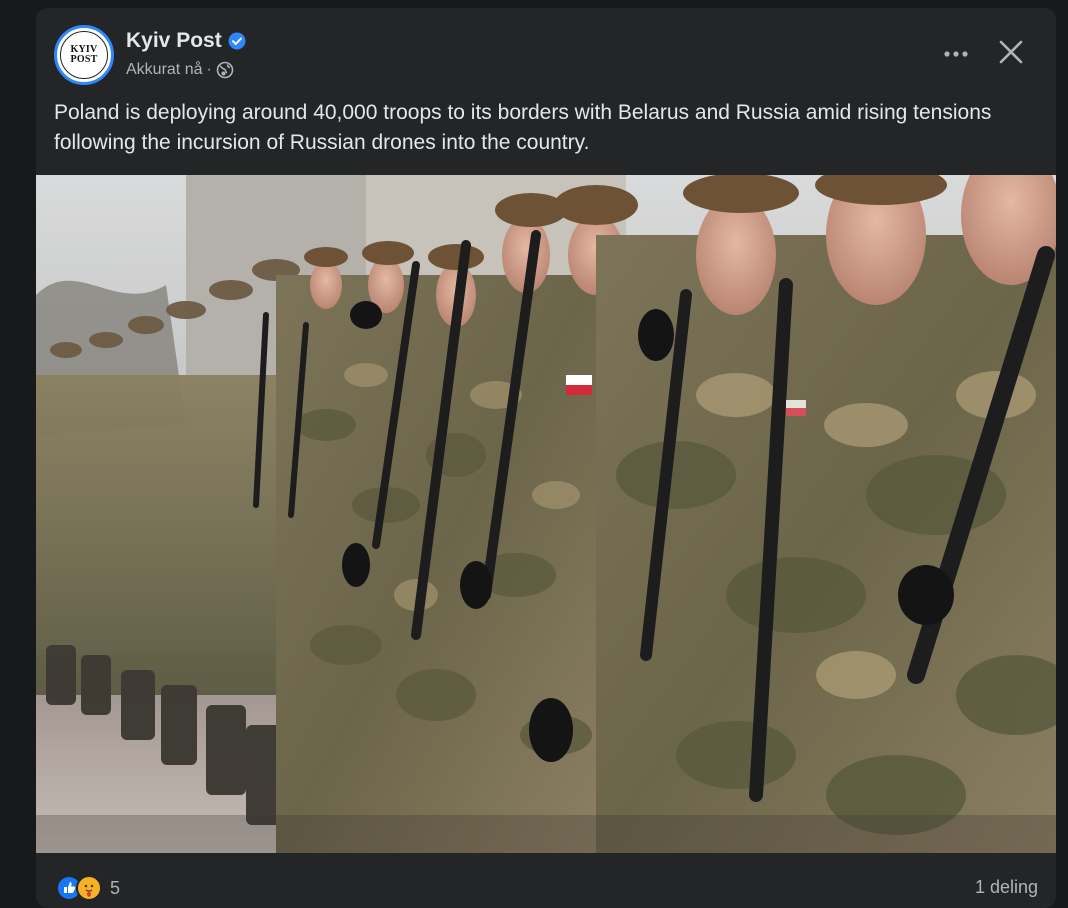  Describe the element at coordinates (225, 70) in the screenshot. I see `globe-icon` at that location.